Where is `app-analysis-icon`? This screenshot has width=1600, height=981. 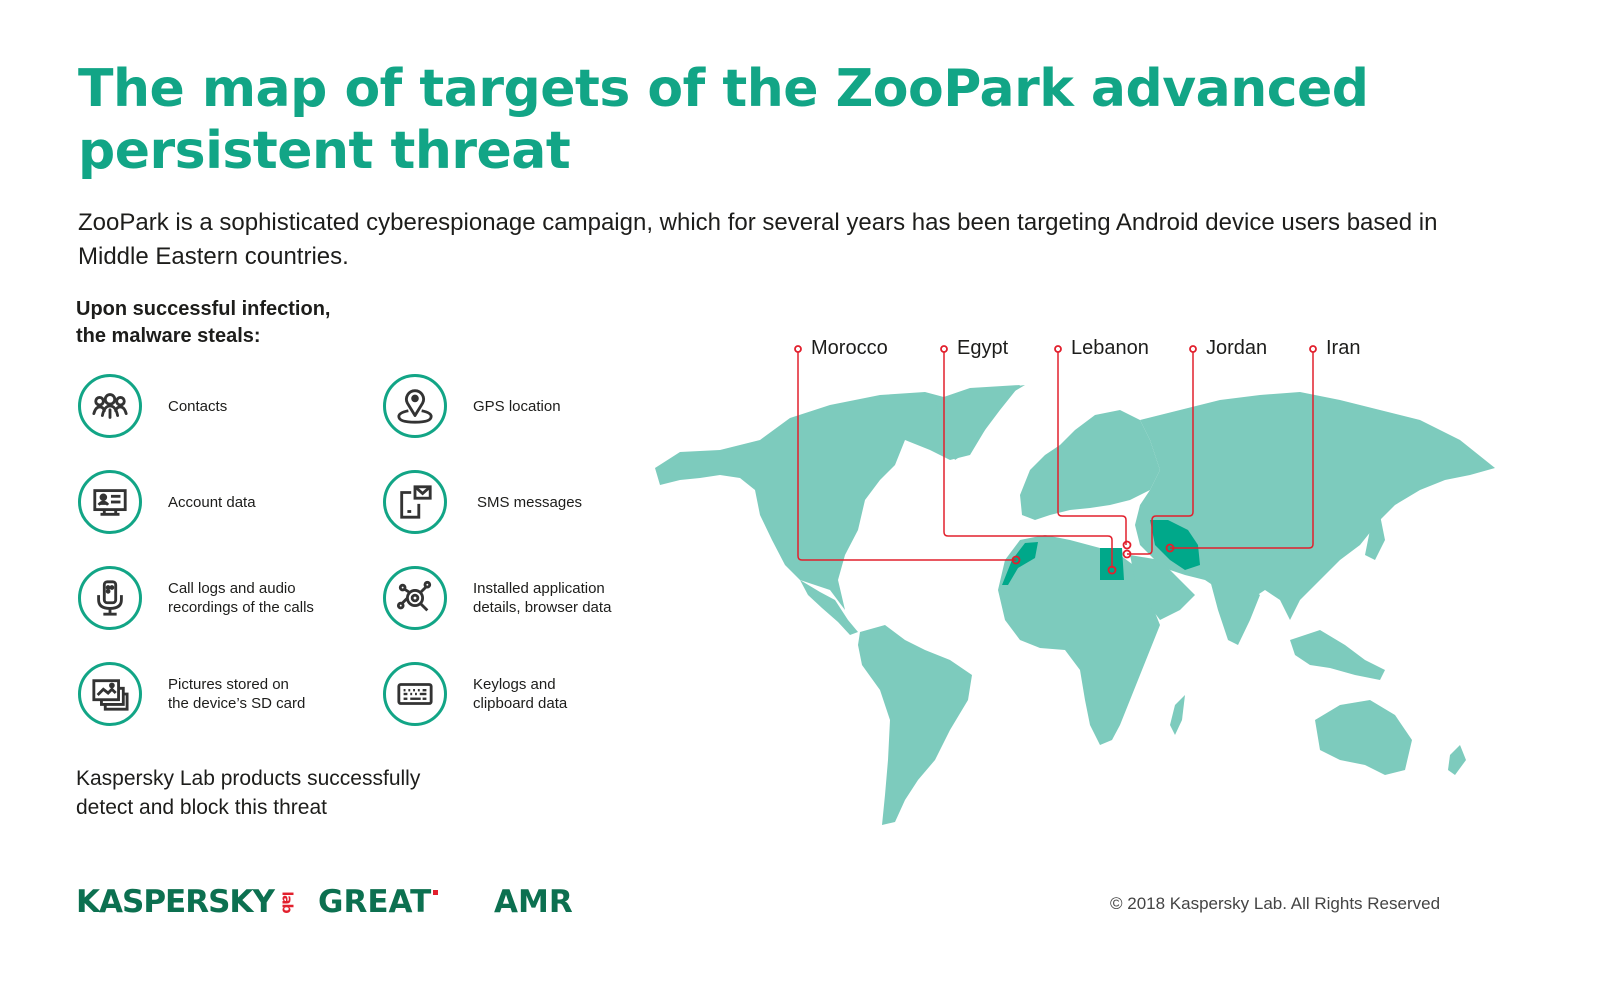 app-analysis-icon is located at coordinates (415, 598).